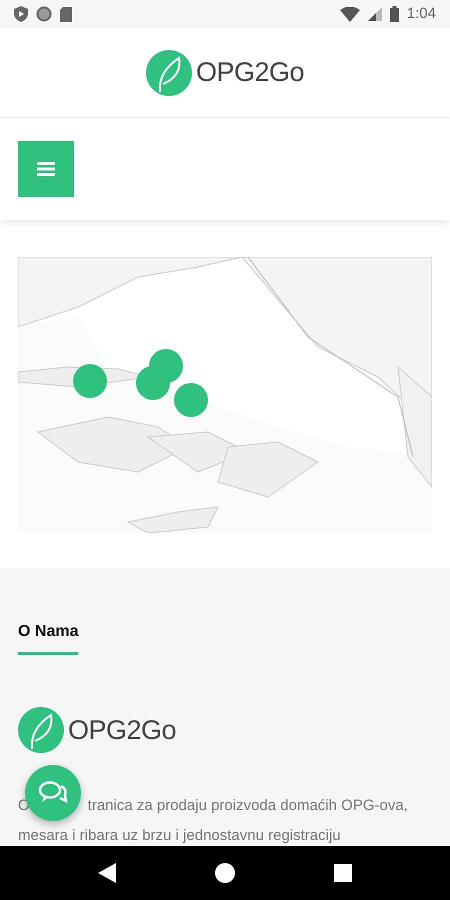  I want to click on menu-button, so click(46, 169).